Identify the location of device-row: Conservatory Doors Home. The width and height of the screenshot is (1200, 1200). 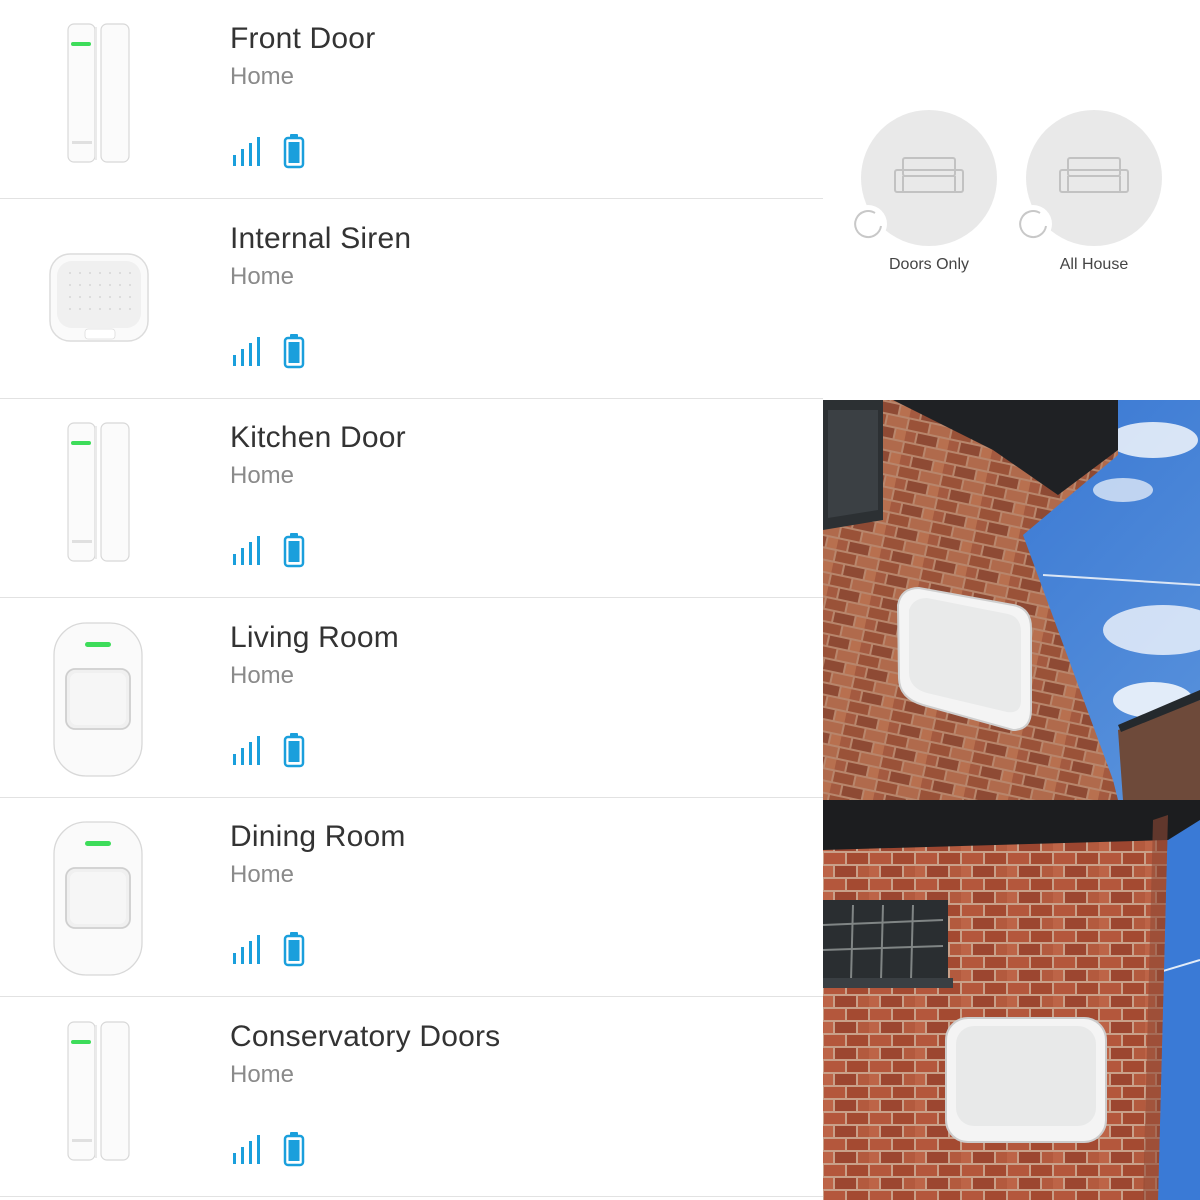
(411, 1097).